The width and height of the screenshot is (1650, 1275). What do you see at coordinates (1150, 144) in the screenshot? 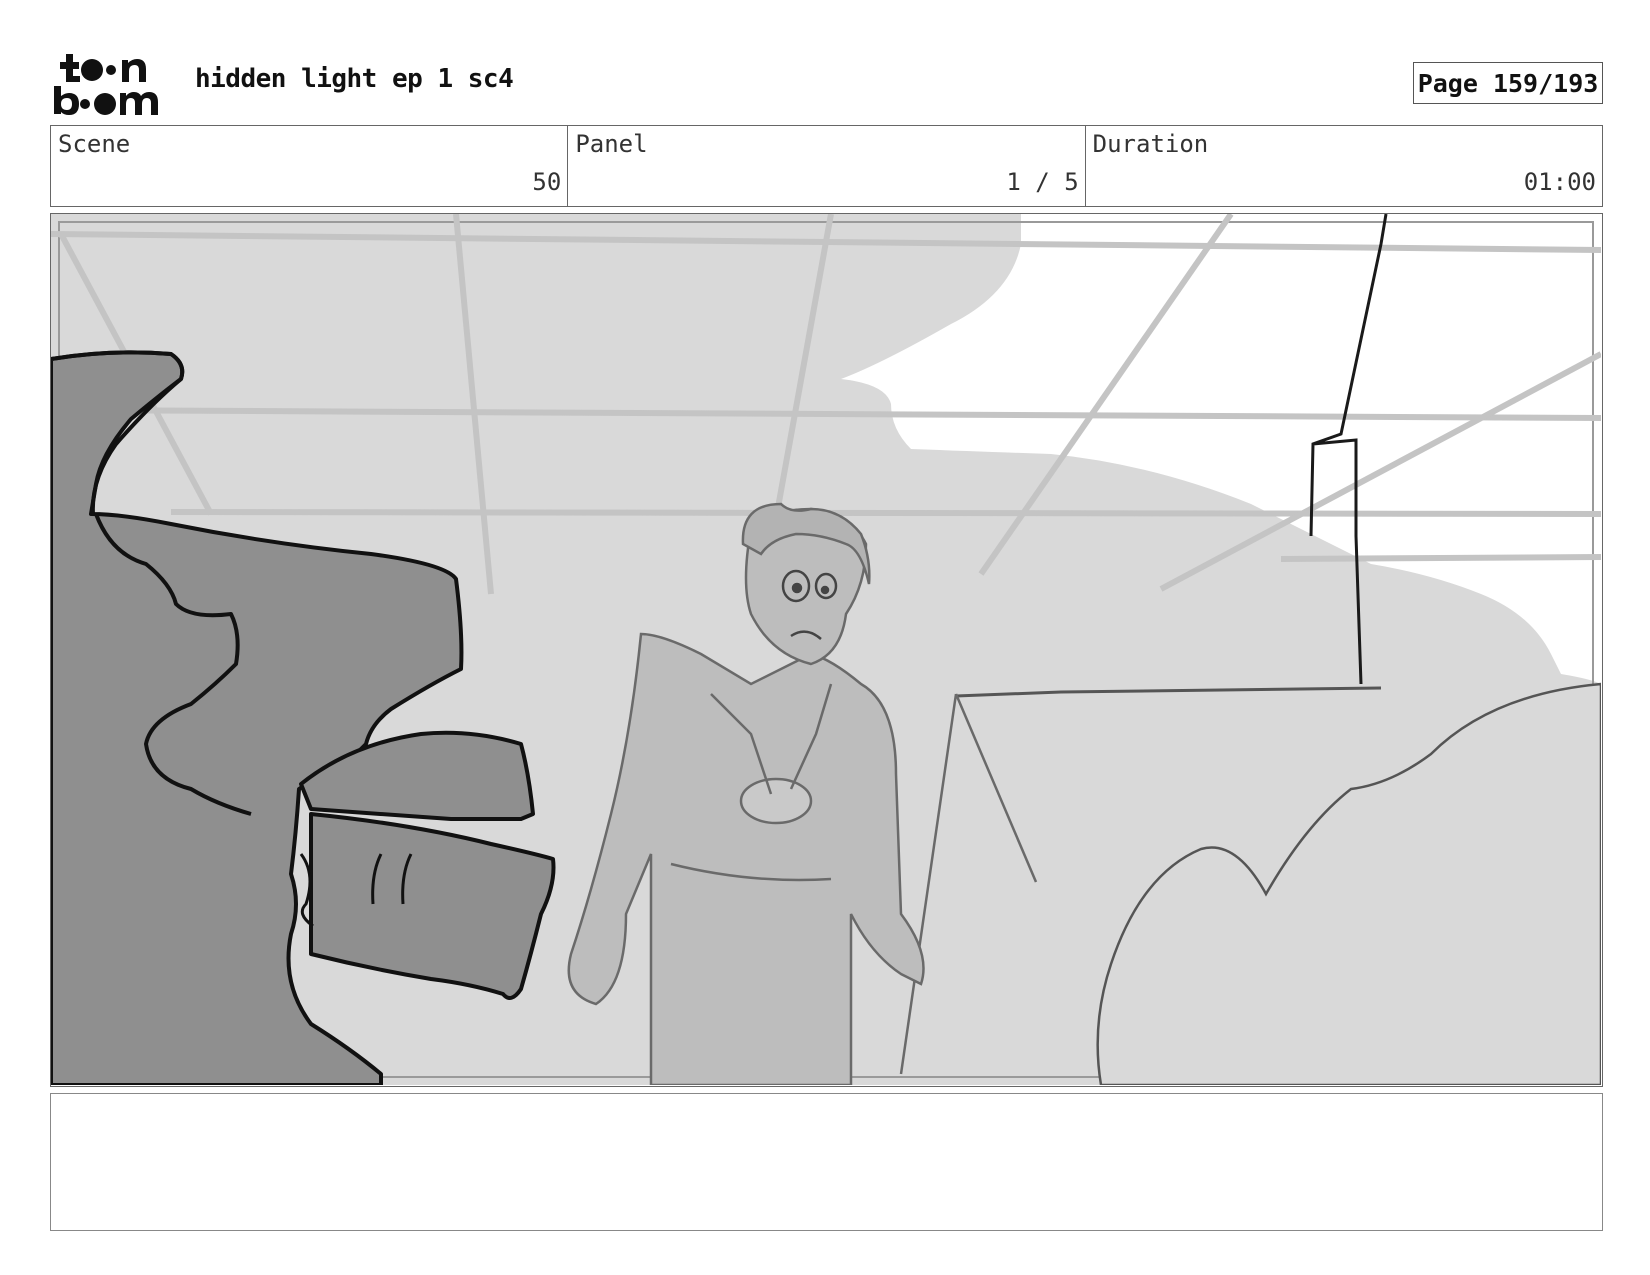
I see `duration-label: Duration` at bounding box center [1150, 144].